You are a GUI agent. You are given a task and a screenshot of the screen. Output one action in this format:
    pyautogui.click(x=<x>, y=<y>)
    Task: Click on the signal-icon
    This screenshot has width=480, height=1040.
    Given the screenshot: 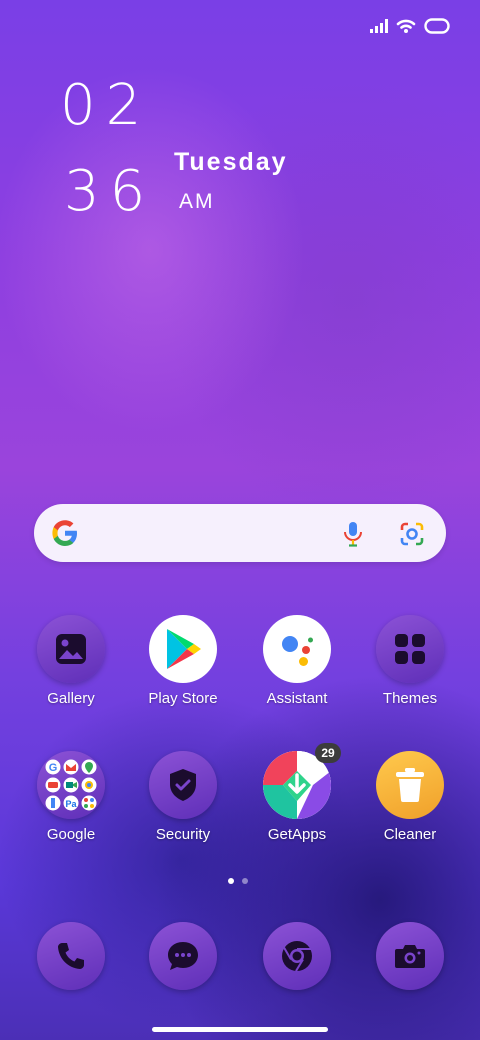 What is the action you would take?
    pyautogui.click(x=379, y=26)
    